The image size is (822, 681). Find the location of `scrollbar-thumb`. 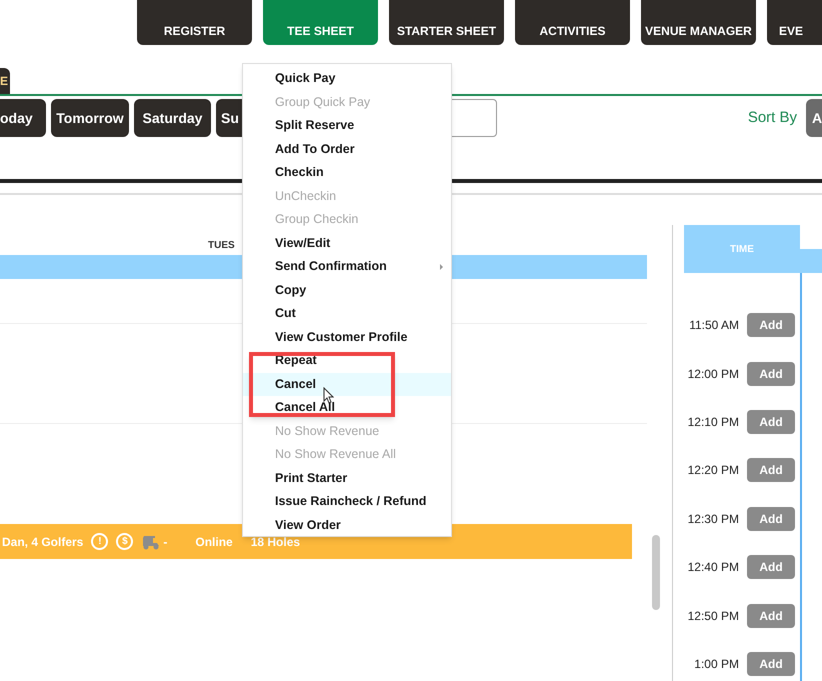

scrollbar-thumb is located at coordinates (656, 572).